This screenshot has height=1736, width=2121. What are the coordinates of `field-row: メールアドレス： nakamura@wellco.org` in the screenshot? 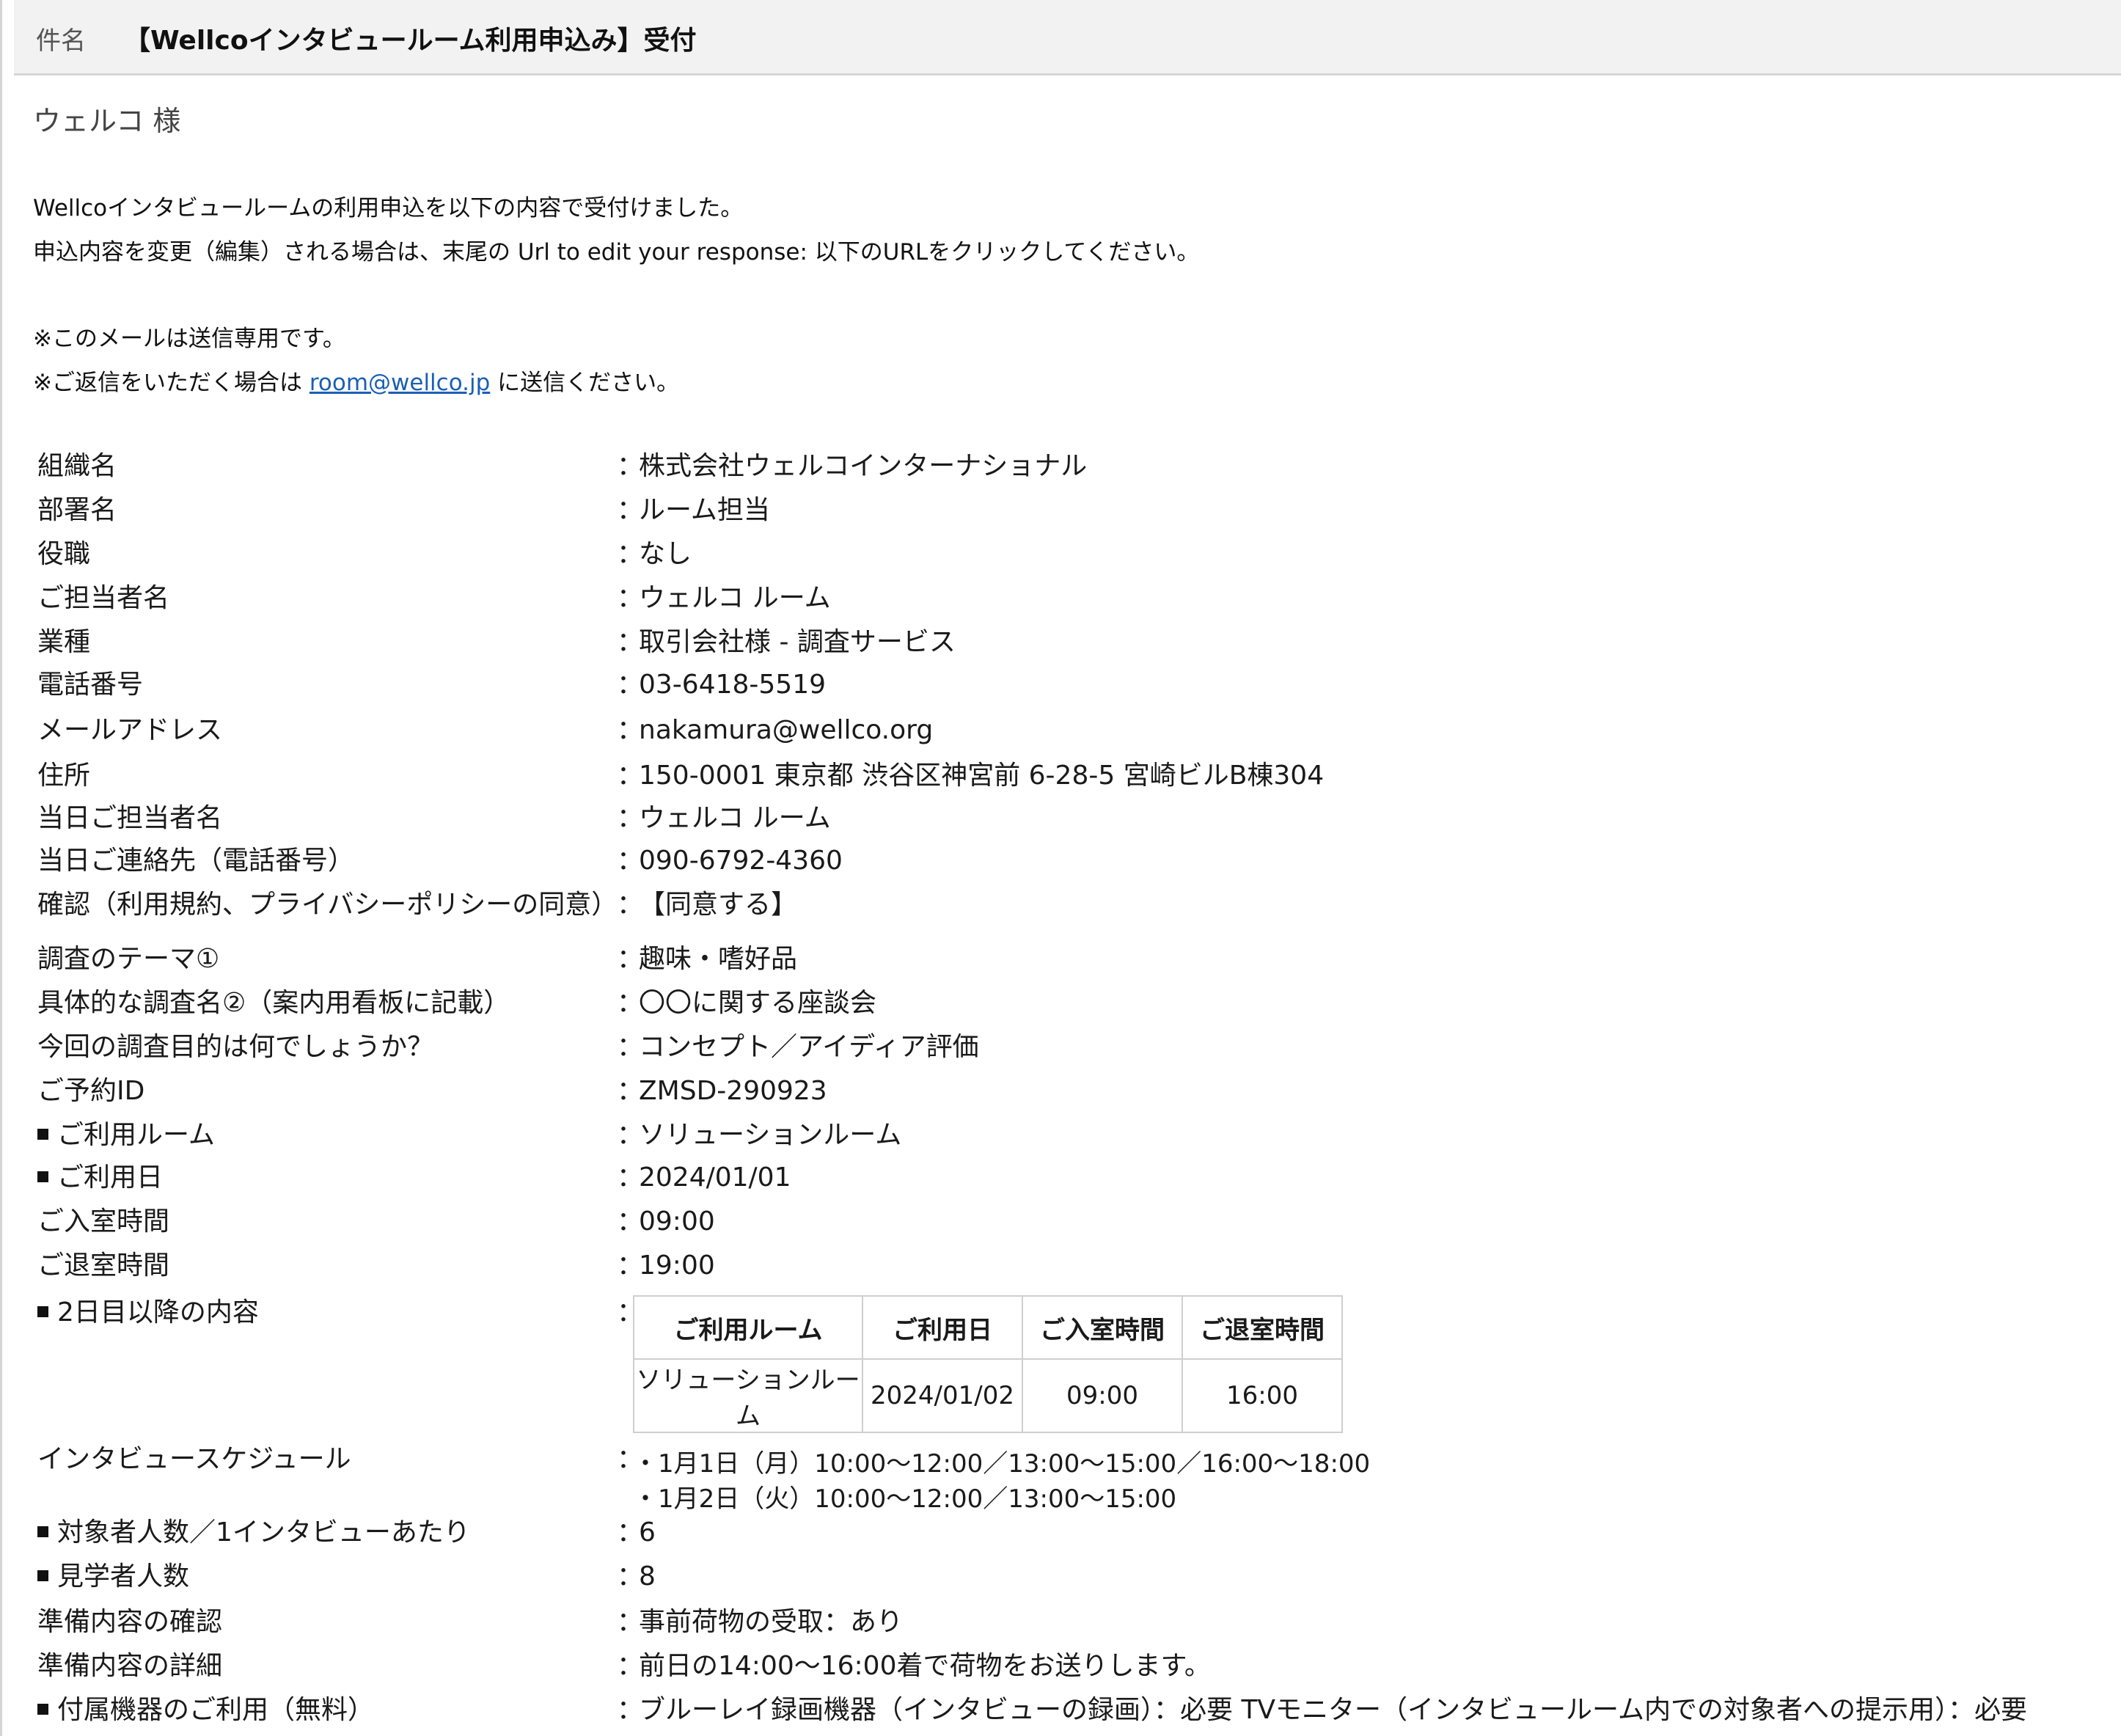 It's located at (1064, 731).